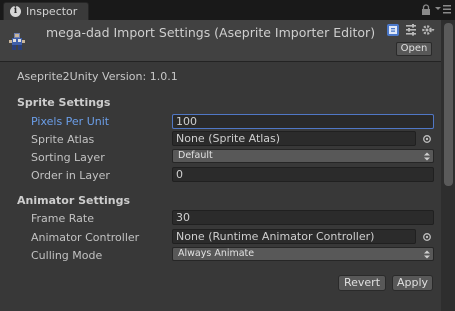  Describe the element at coordinates (294, 138) in the screenshot. I see `sprite-atlas-field: None (Sprite Atlas)` at that location.